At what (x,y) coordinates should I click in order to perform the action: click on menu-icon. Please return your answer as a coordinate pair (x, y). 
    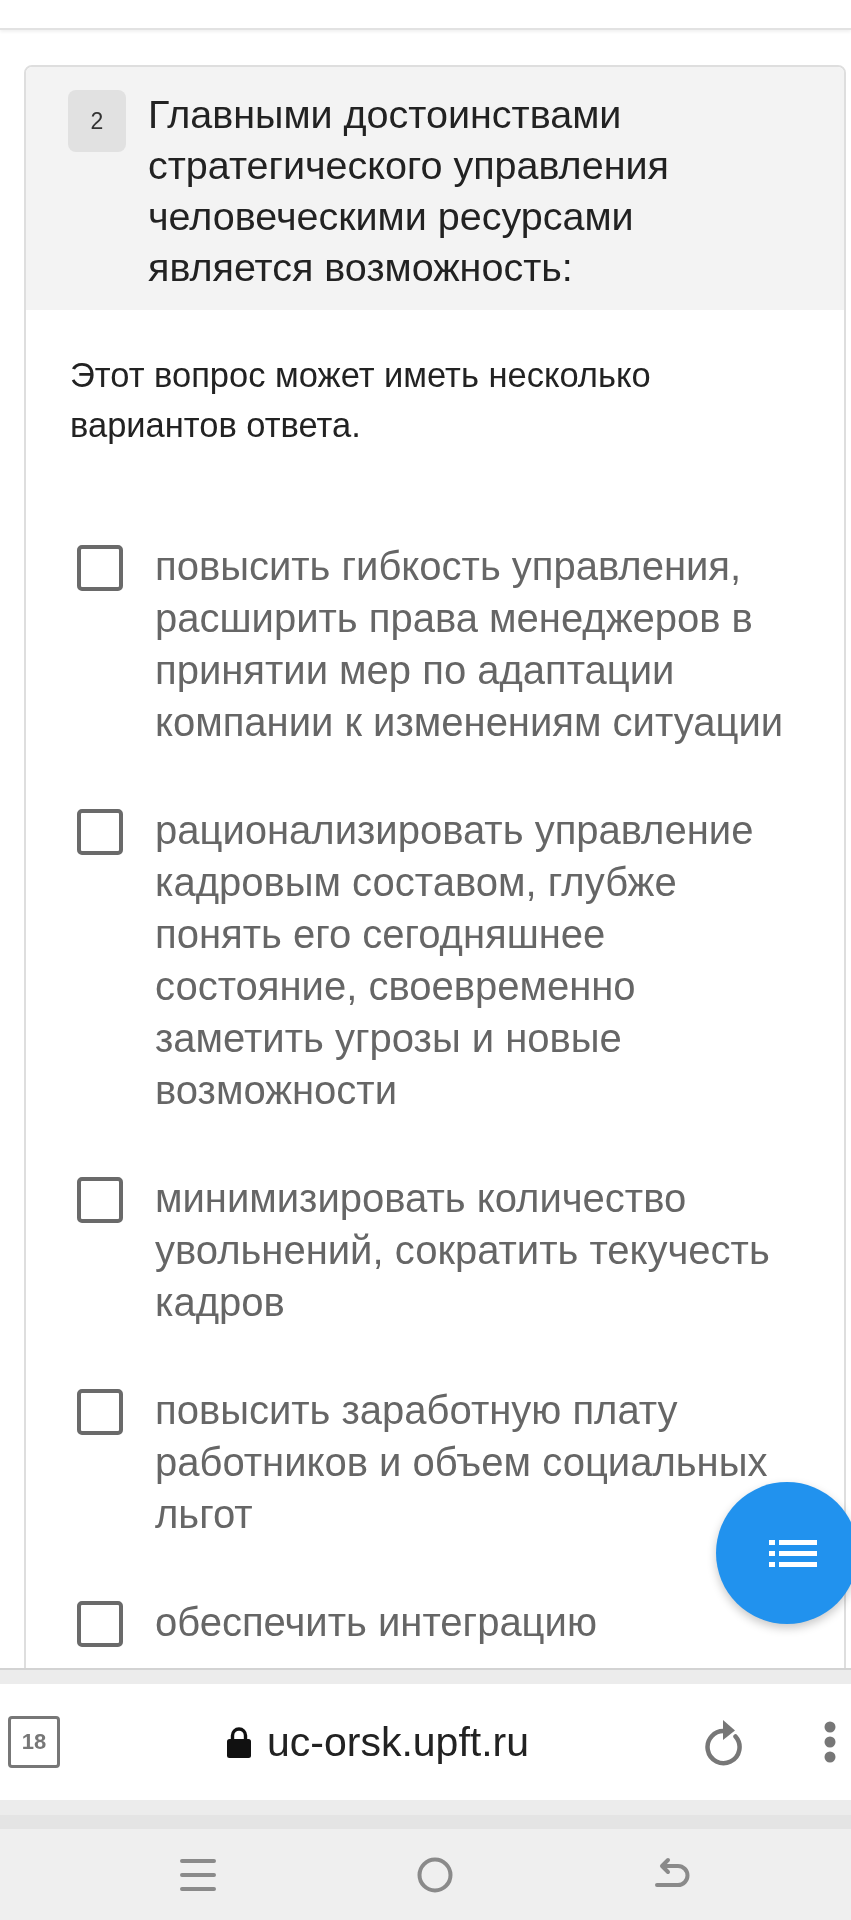
    Looking at the image, I should click on (197, 1874).